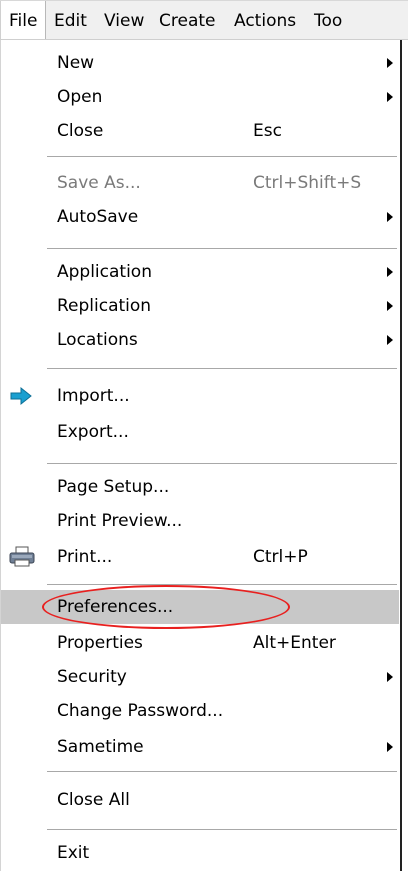 The height and width of the screenshot is (871, 408). I want to click on menu-item-label: Exit, so click(73, 853).